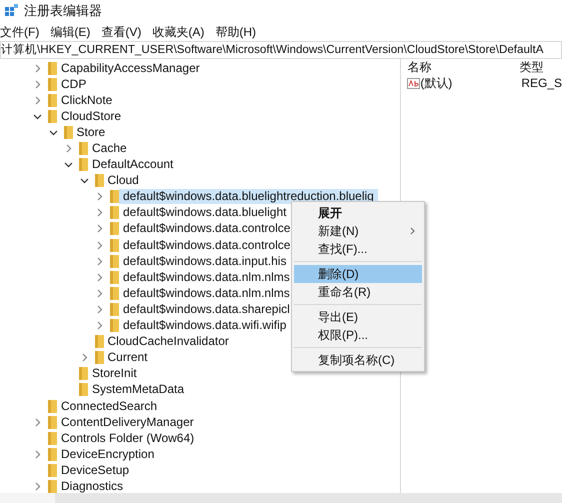  I want to click on tree-item: CloudStore, so click(91, 116).